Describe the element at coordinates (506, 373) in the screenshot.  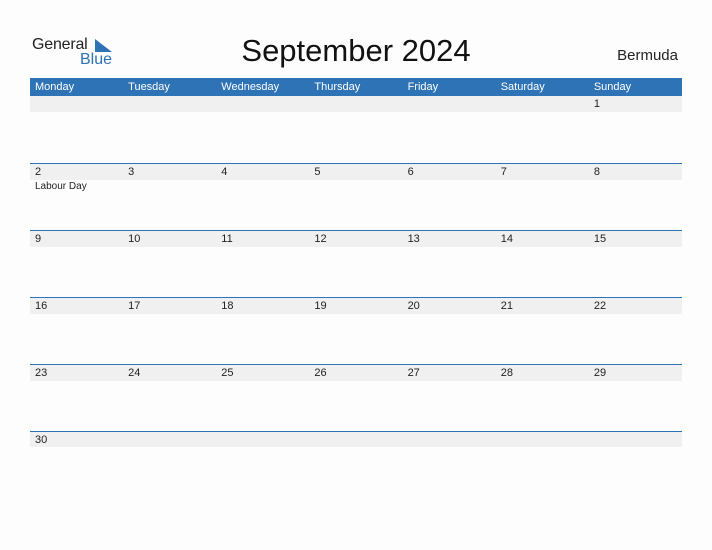
I see `day-number: 28` at that location.